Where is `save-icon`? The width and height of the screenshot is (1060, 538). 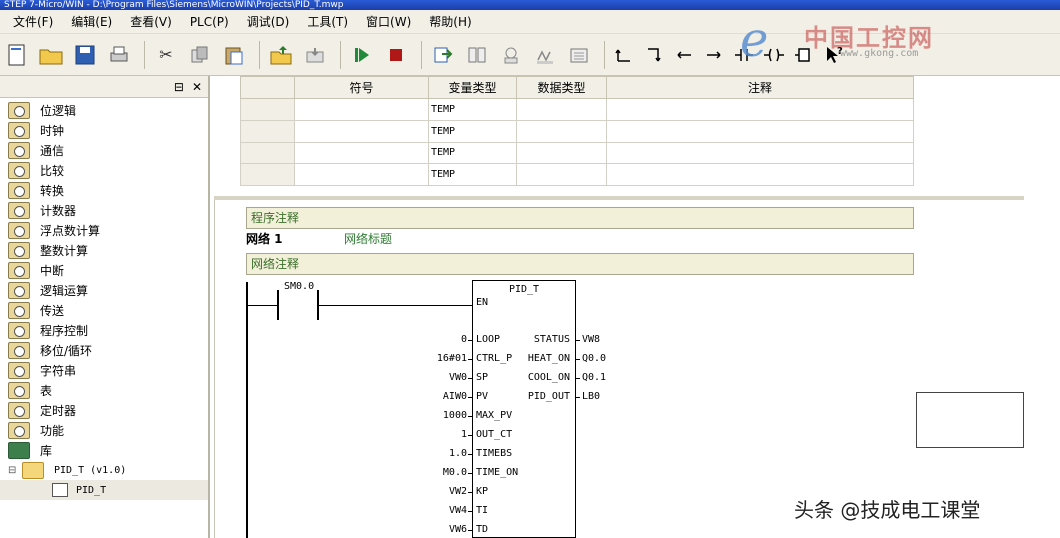 save-icon is located at coordinates (85, 55).